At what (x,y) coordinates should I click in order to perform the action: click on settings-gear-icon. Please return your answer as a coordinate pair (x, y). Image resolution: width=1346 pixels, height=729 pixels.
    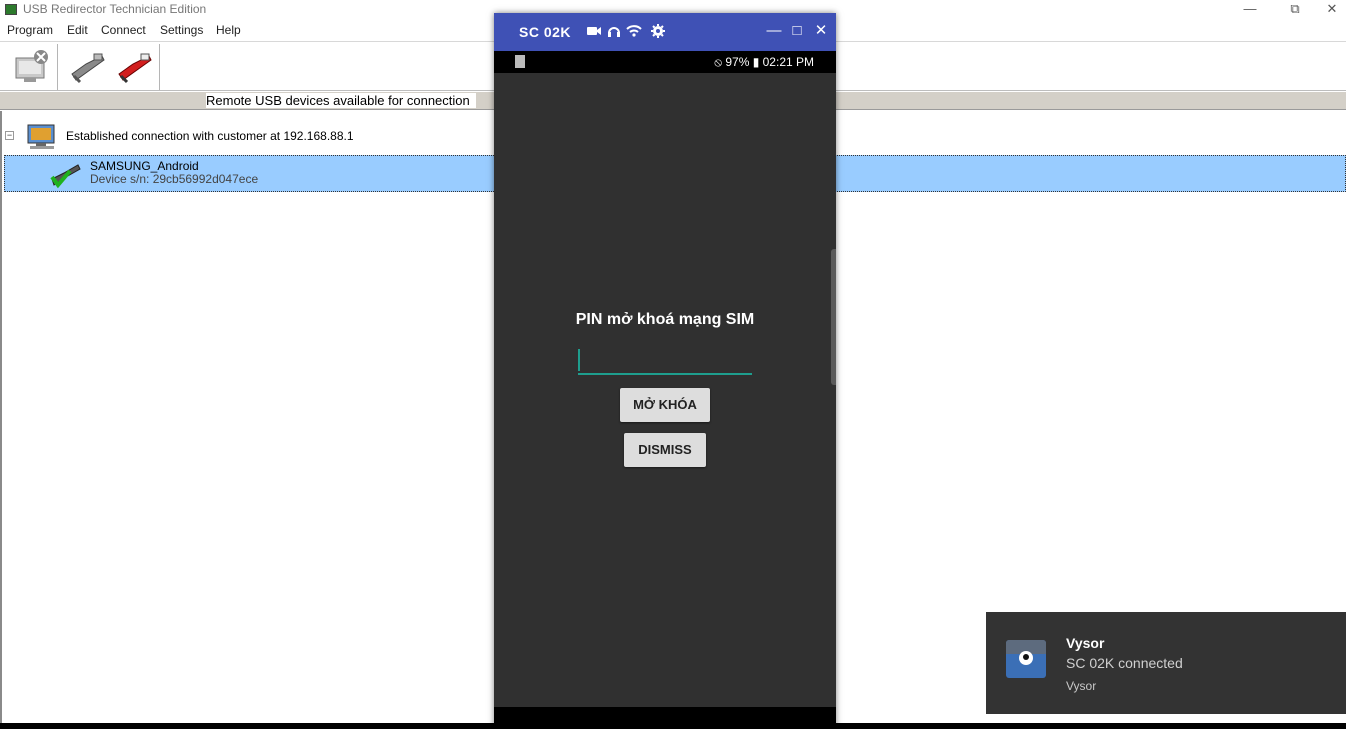
    Looking at the image, I should click on (658, 31).